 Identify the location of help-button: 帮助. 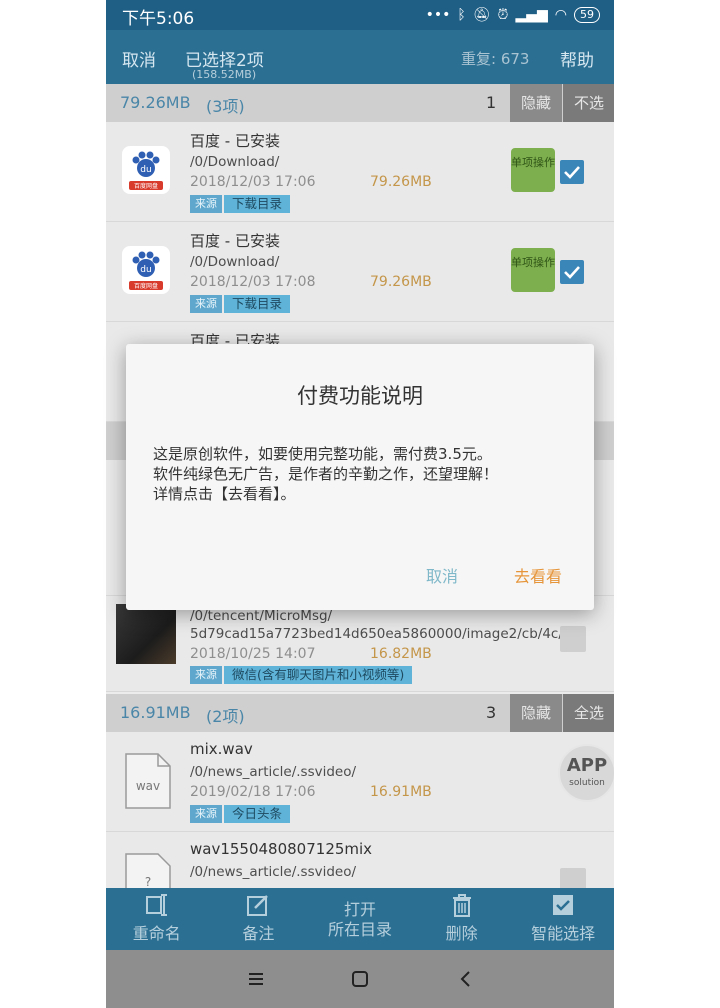
(577, 58).